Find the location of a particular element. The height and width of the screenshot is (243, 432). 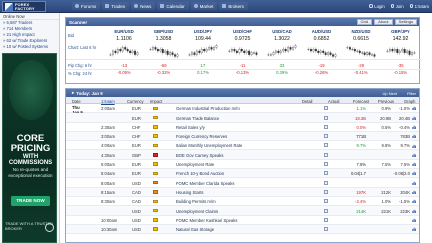

row-event-title: BOE Gov Carney Speaks is located at coordinates (199, 155).